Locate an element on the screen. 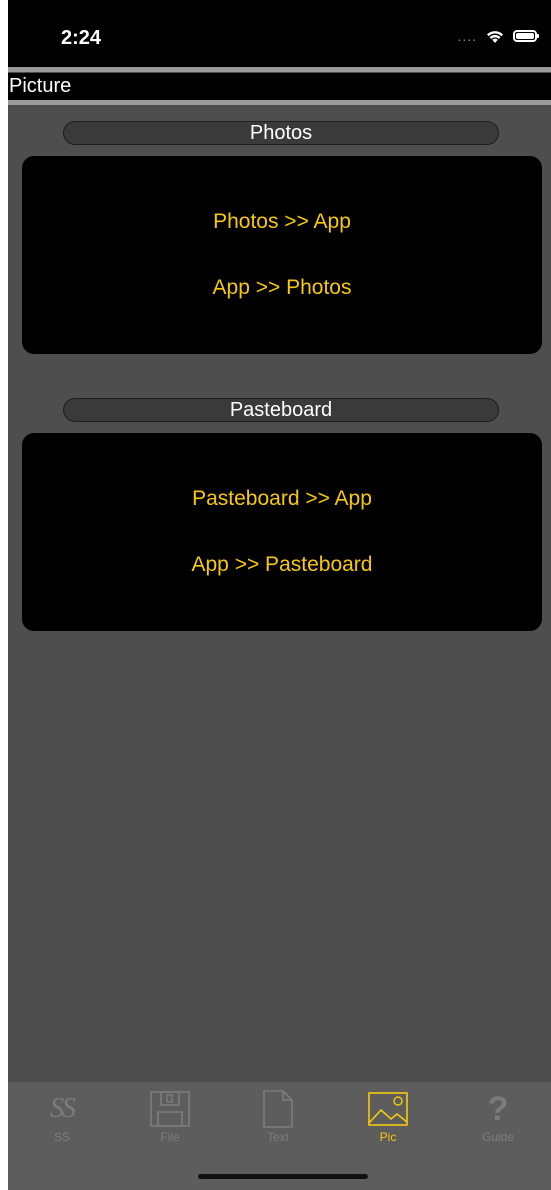 The height and width of the screenshot is (1190, 551). tab-pic: Pic is located at coordinates (388, 1120).